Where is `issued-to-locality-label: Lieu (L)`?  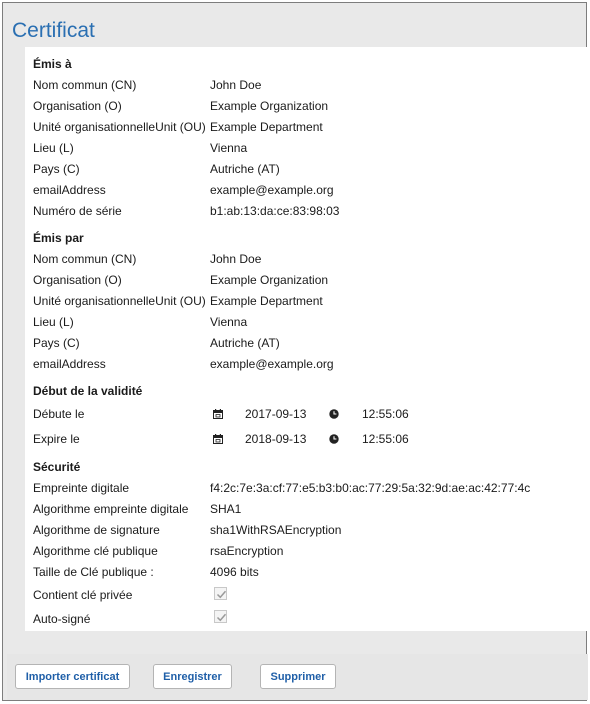
issued-to-locality-label: Lieu (L) is located at coordinates (53, 148).